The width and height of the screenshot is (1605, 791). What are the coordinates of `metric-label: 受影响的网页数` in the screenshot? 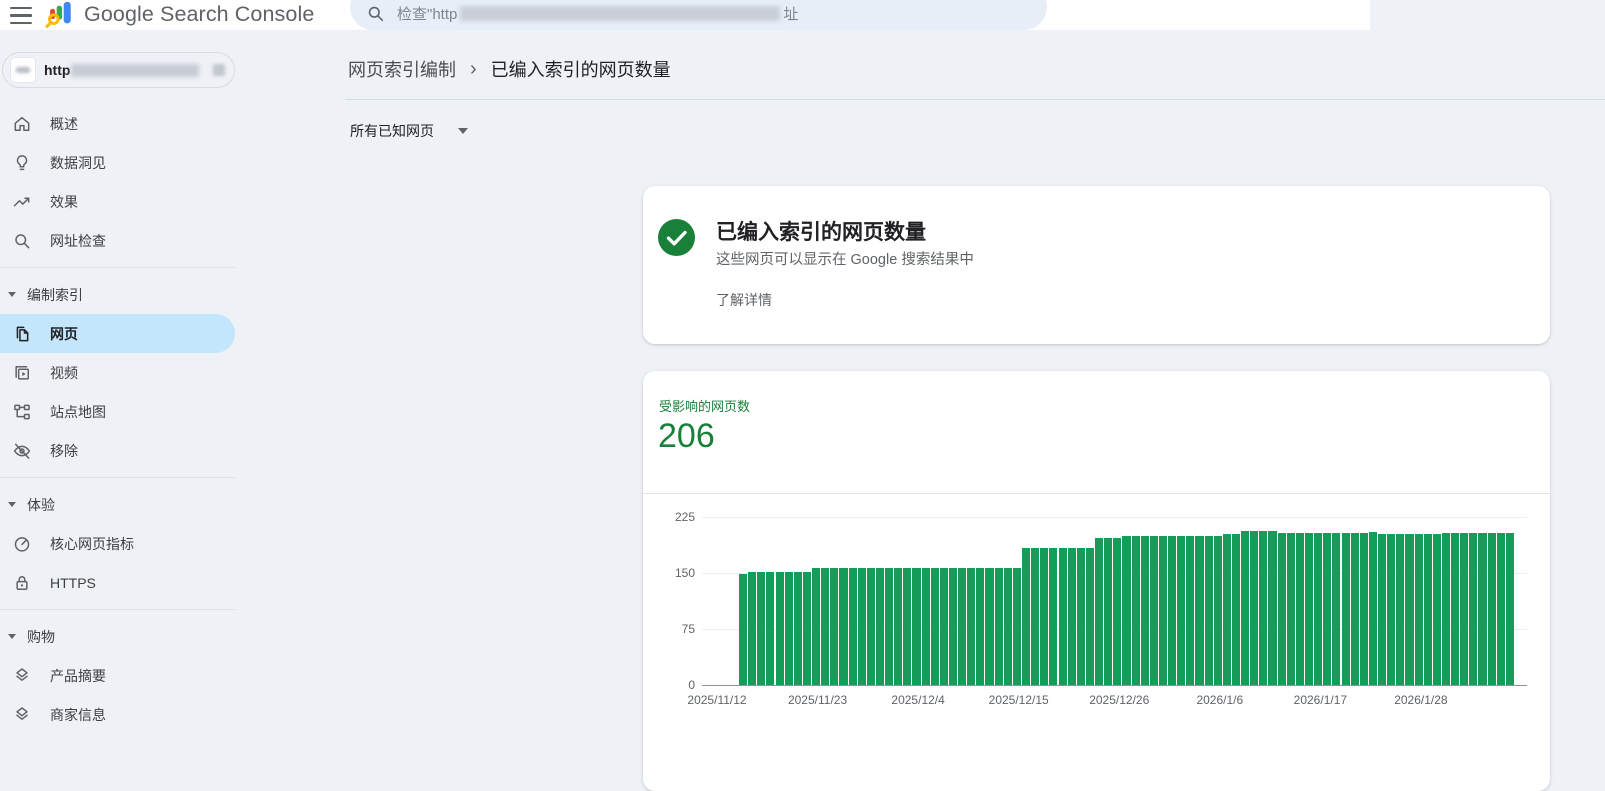 It's located at (704, 405).